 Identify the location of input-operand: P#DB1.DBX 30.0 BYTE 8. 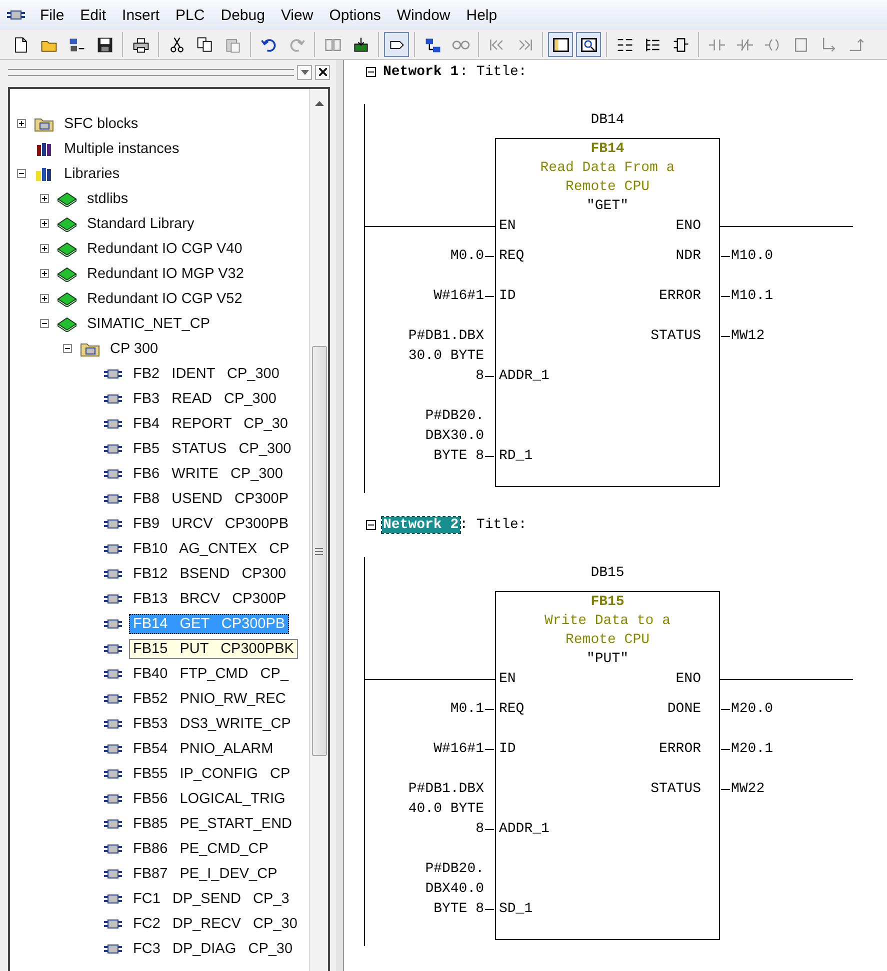
(446, 356).